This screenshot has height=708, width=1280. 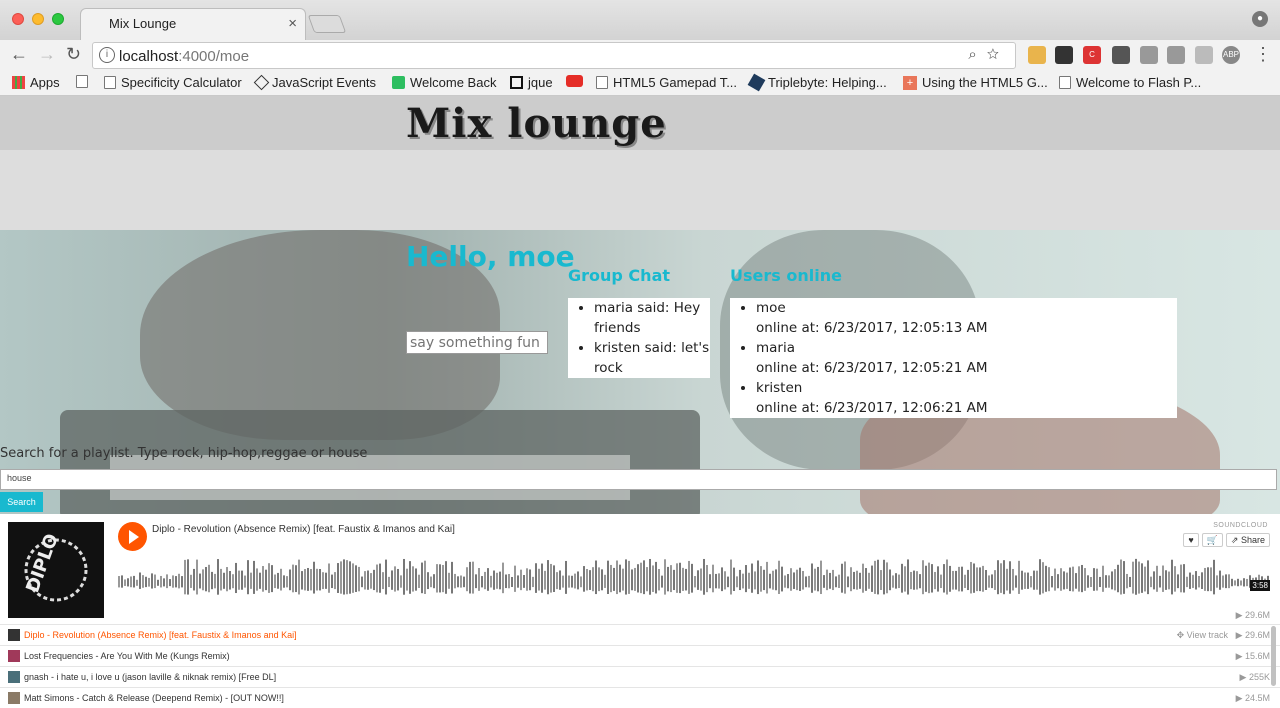 What do you see at coordinates (477, 342) in the screenshot?
I see `chat-message-input` at bounding box center [477, 342].